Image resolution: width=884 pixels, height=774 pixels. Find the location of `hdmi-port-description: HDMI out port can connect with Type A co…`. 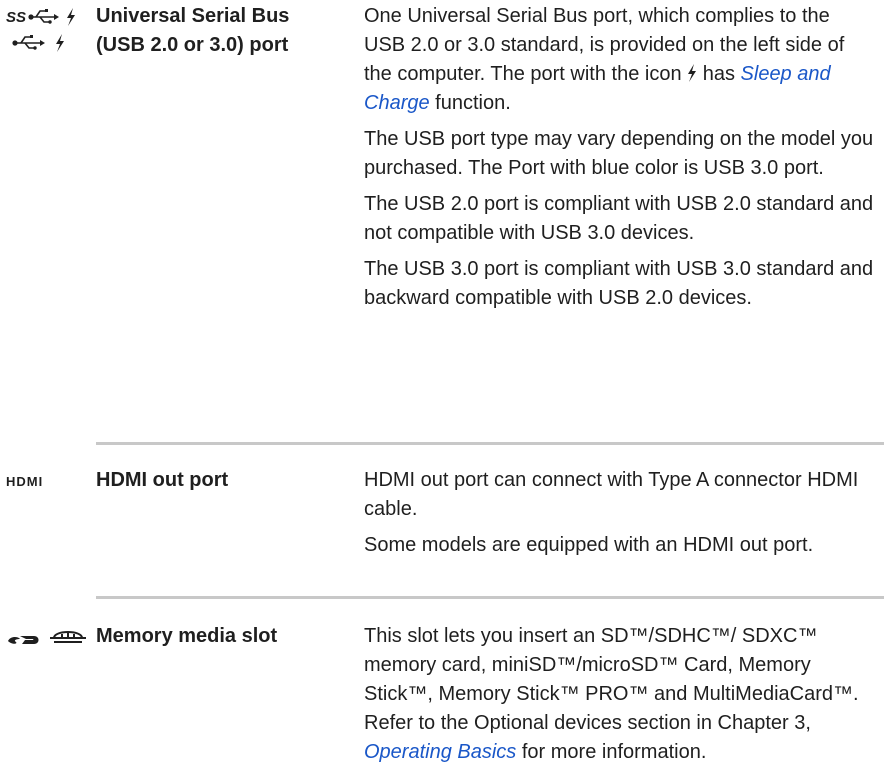

hdmi-port-description: HDMI out port can connect with Type A co… is located at coordinates (620, 516).